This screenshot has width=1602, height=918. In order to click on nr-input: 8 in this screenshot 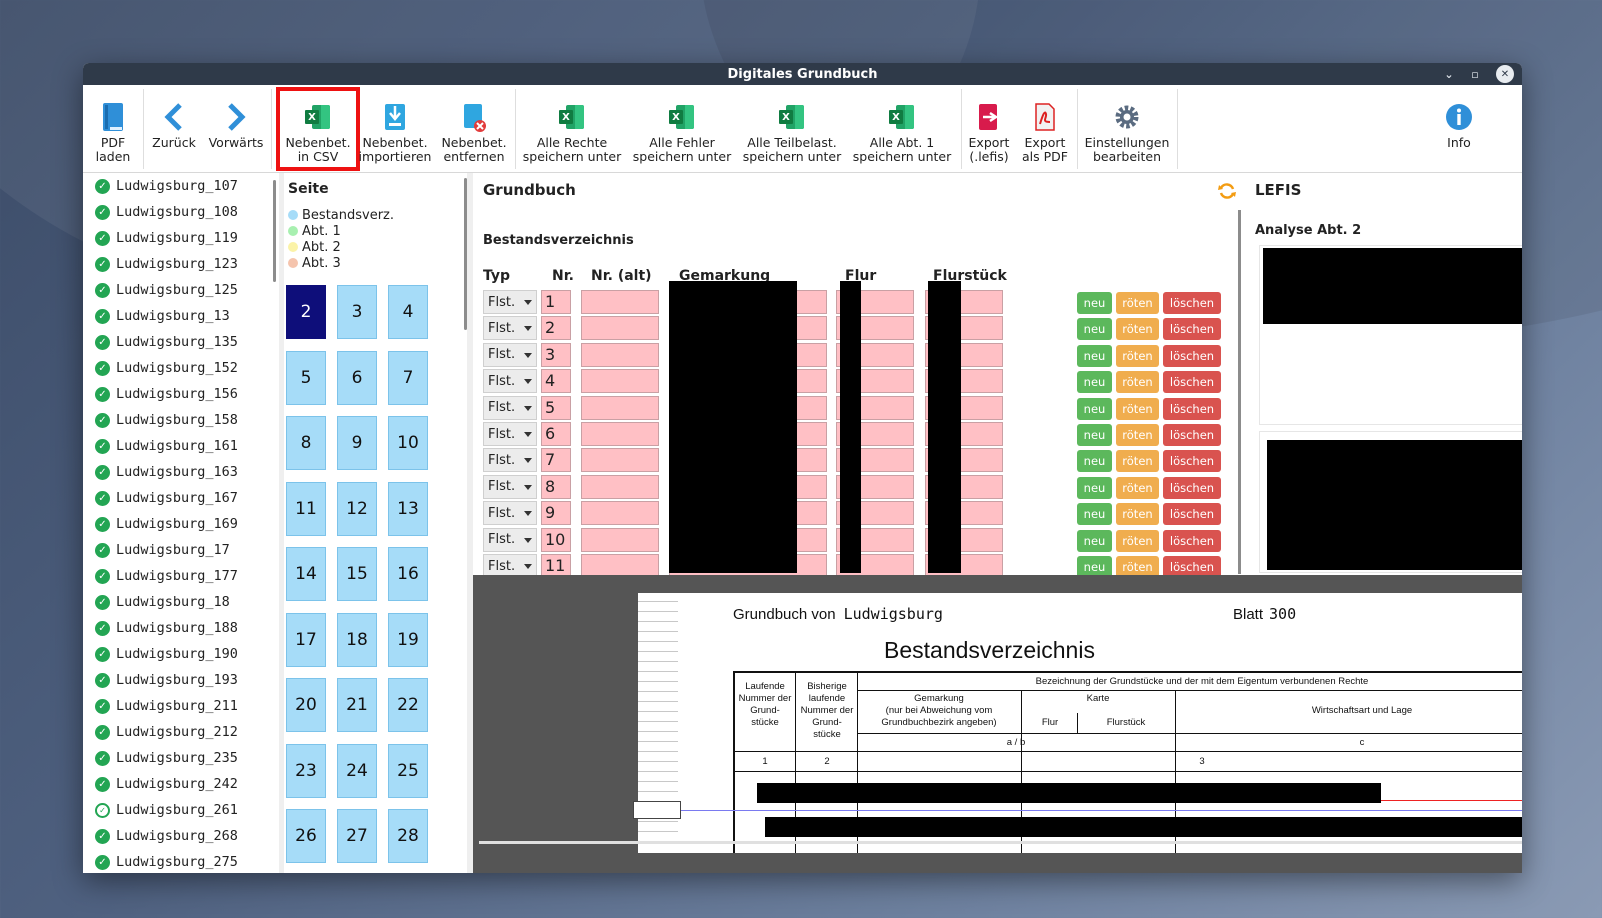, I will do `click(556, 486)`.